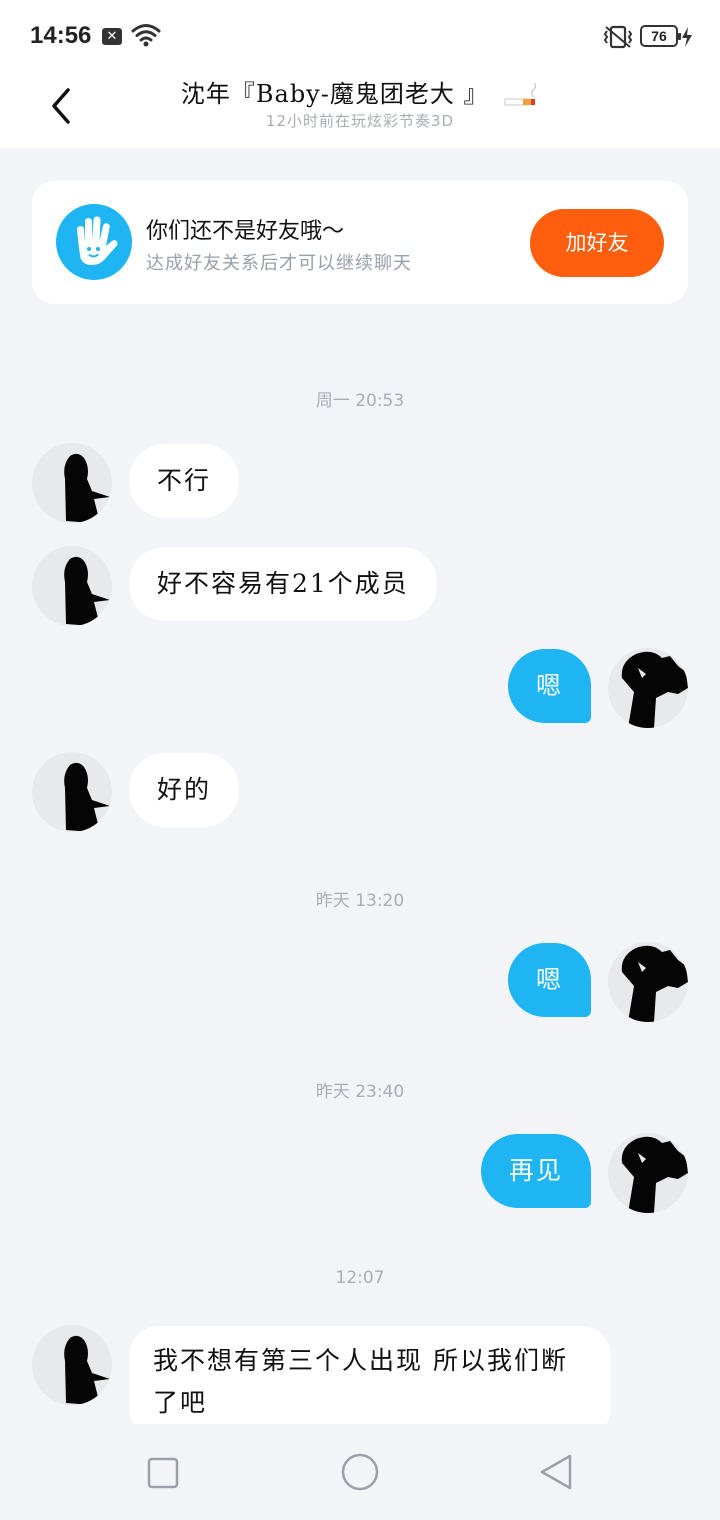  Describe the element at coordinates (279, 263) in the screenshot. I see `friend-card-subtitle: 达成好友关系后才可以继续聊天` at that location.